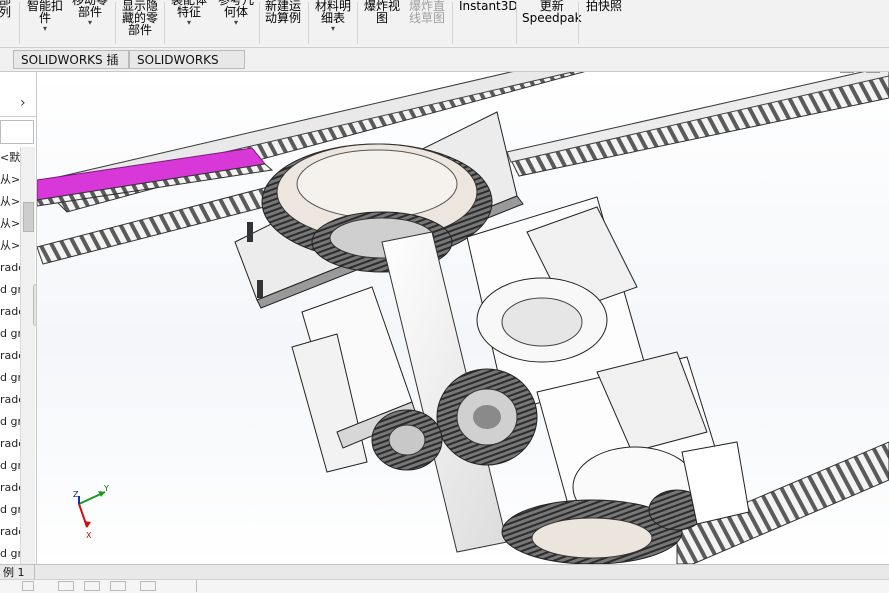 The image size is (889, 593). Describe the element at coordinates (28, 217) in the screenshot. I see `scrollbar-thumb` at that location.